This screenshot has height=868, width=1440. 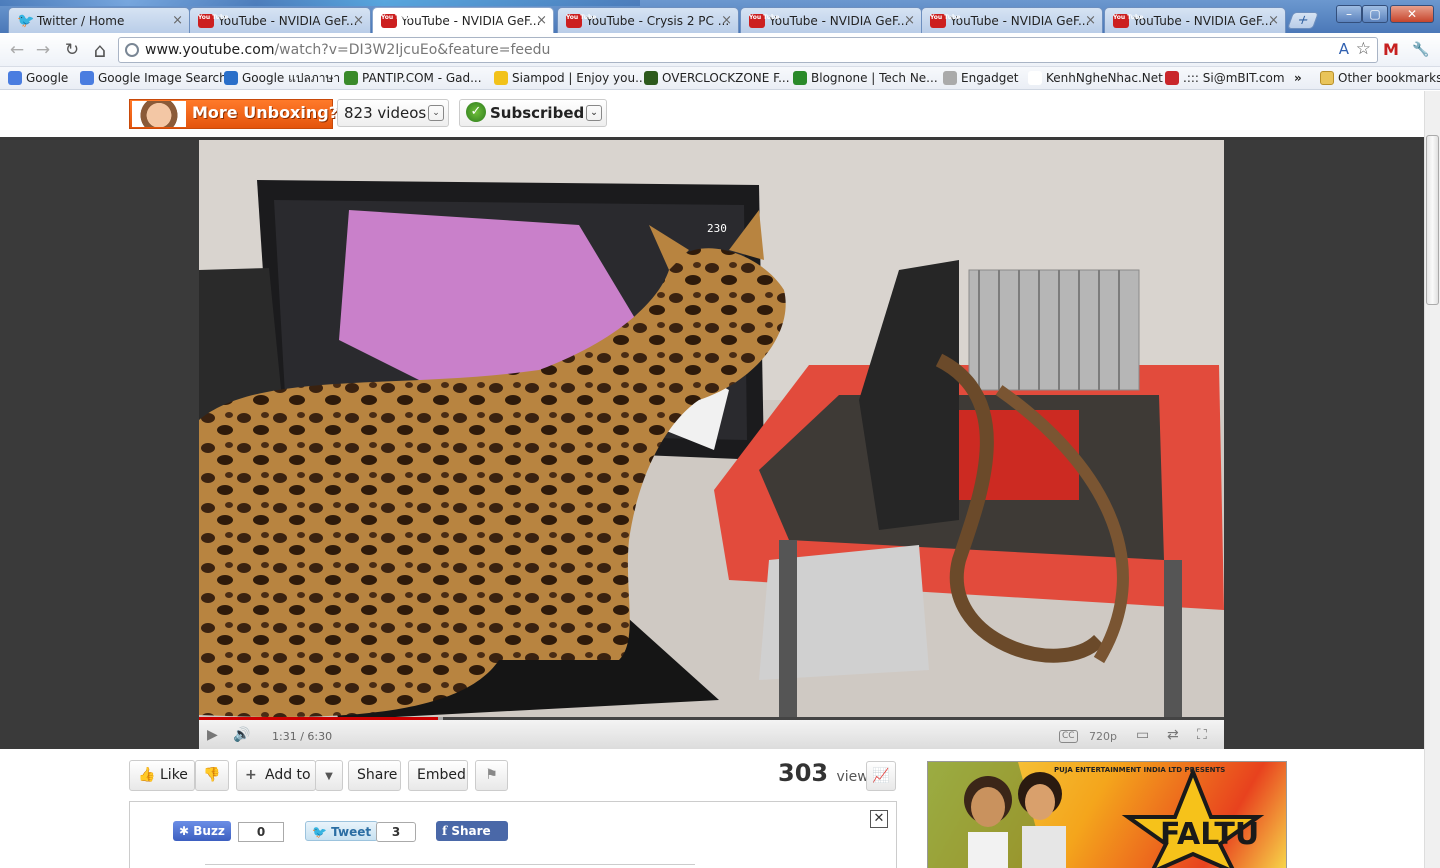 What do you see at coordinates (393, 113) in the screenshot?
I see `videos-count-dropdown: 823 videos ⌄` at bounding box center [393, 113].